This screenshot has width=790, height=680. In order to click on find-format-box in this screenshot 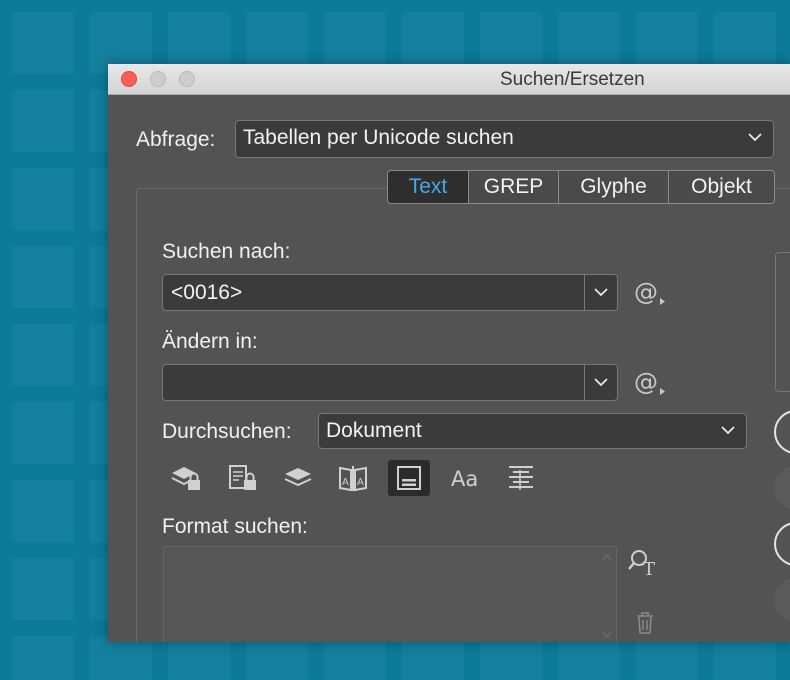, I will do `click(390, 594)`.